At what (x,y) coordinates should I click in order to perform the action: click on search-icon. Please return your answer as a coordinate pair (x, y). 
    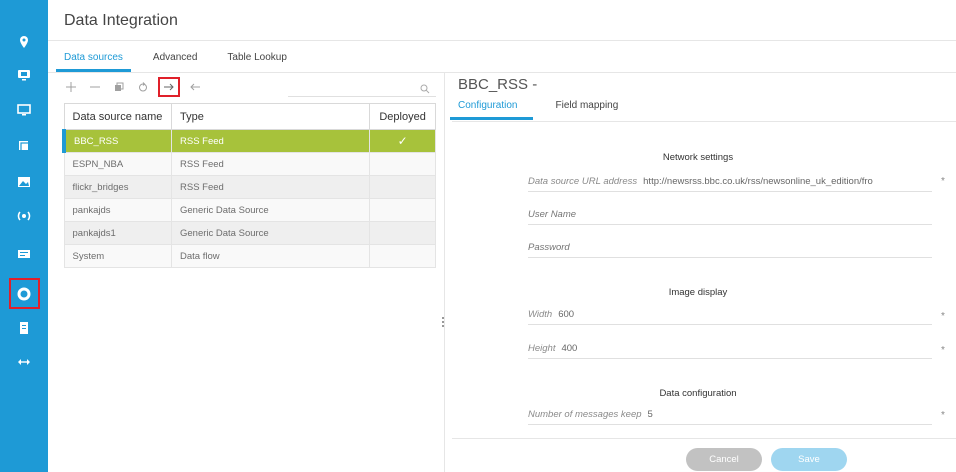
    Looking at the image, I should click on (425, 90).